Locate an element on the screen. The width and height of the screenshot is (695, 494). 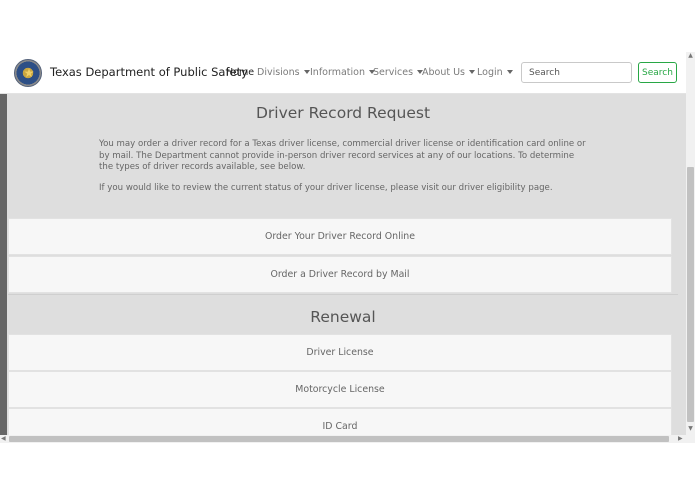
star-icon: ★ is located at coordinates (29, 73).